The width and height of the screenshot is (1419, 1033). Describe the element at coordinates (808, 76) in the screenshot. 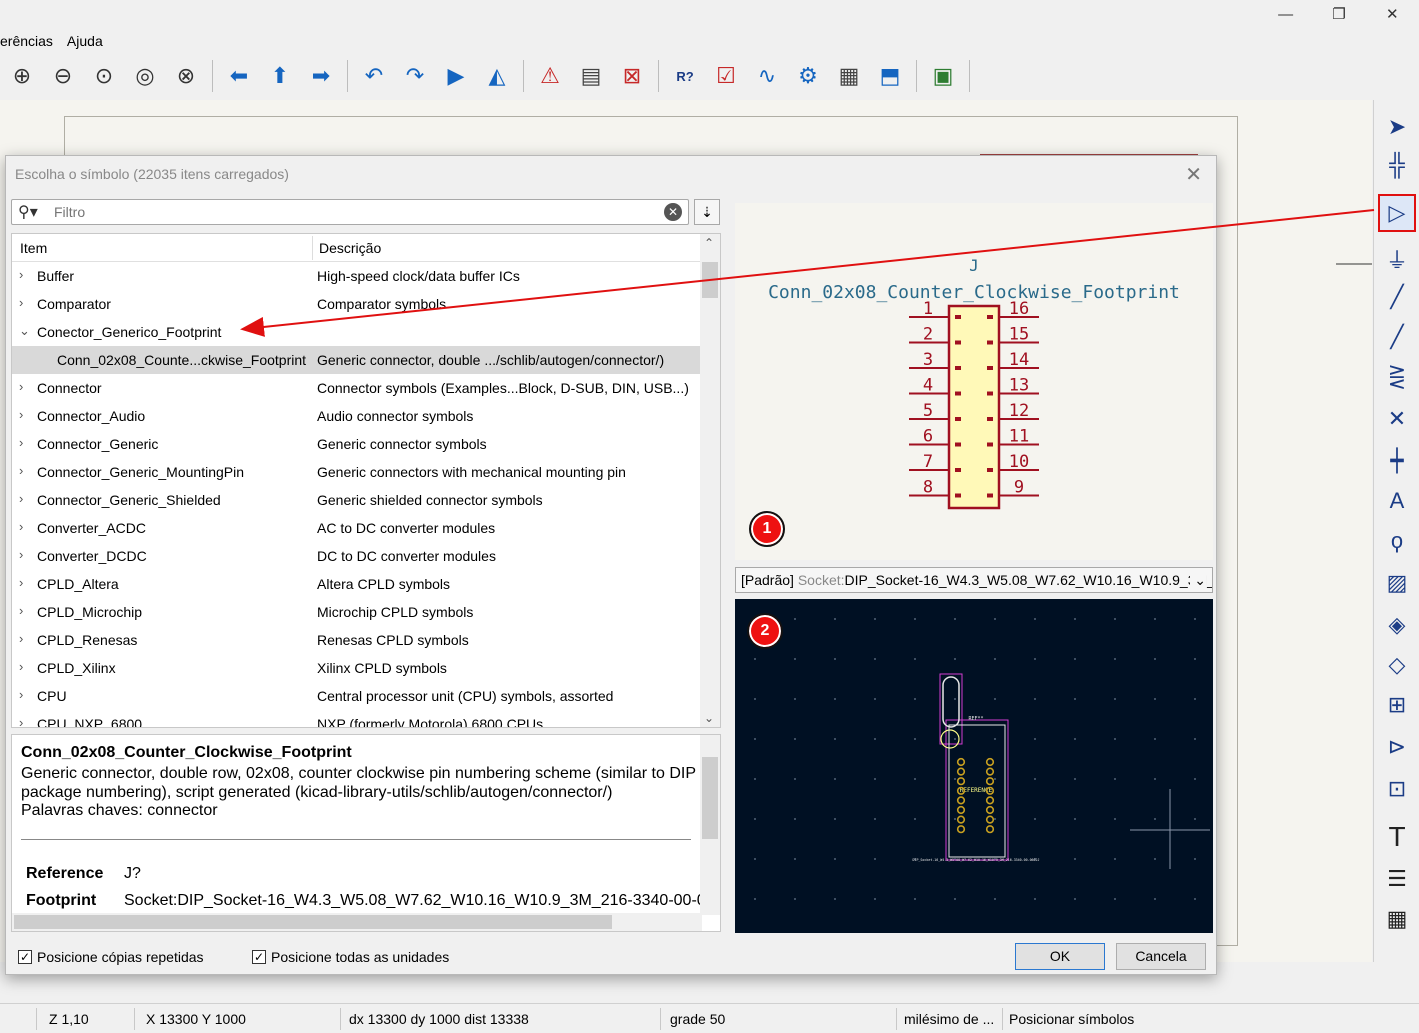

I see `netlist-icon: ⚙` at that location.